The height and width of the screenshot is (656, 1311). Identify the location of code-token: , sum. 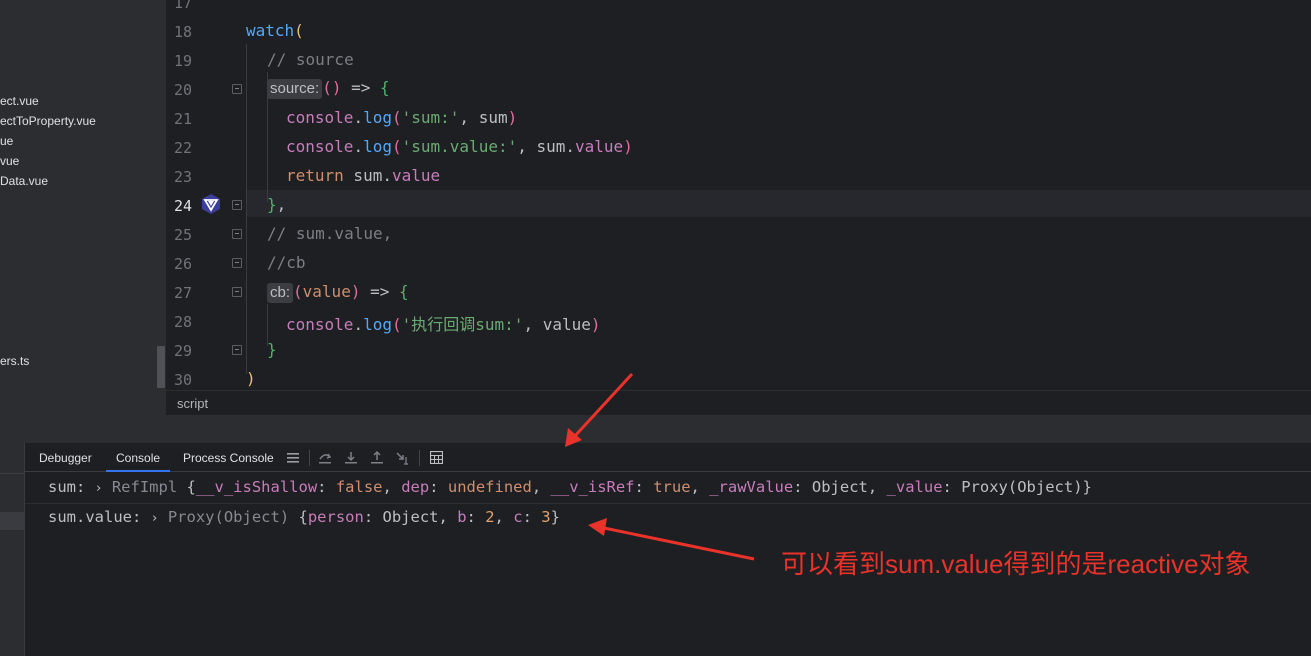
(483, 117).